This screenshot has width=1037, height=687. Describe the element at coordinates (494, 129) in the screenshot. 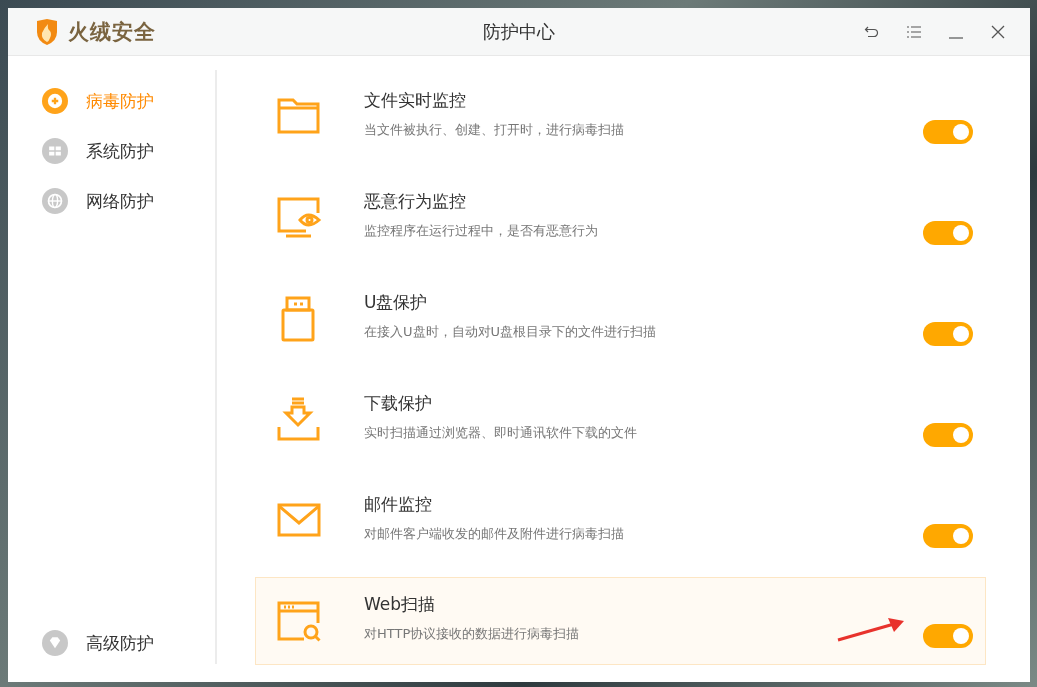

I see `feature-description: 当文件被执行、创建、打开时，进行病毒扫描` at that location.